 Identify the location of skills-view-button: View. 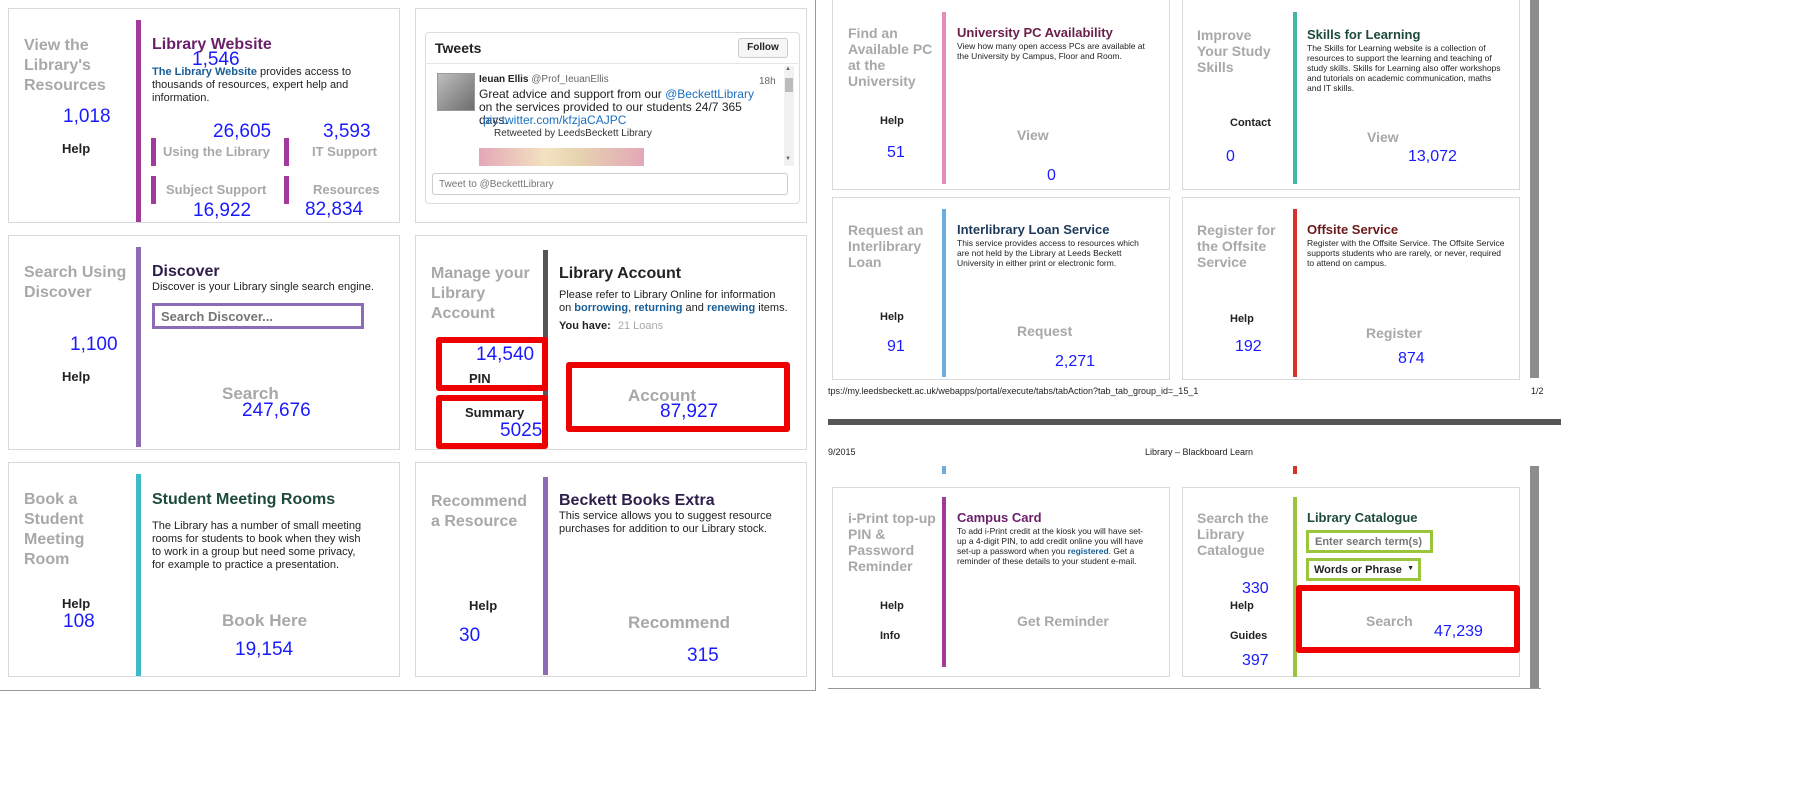
(1383, 137).